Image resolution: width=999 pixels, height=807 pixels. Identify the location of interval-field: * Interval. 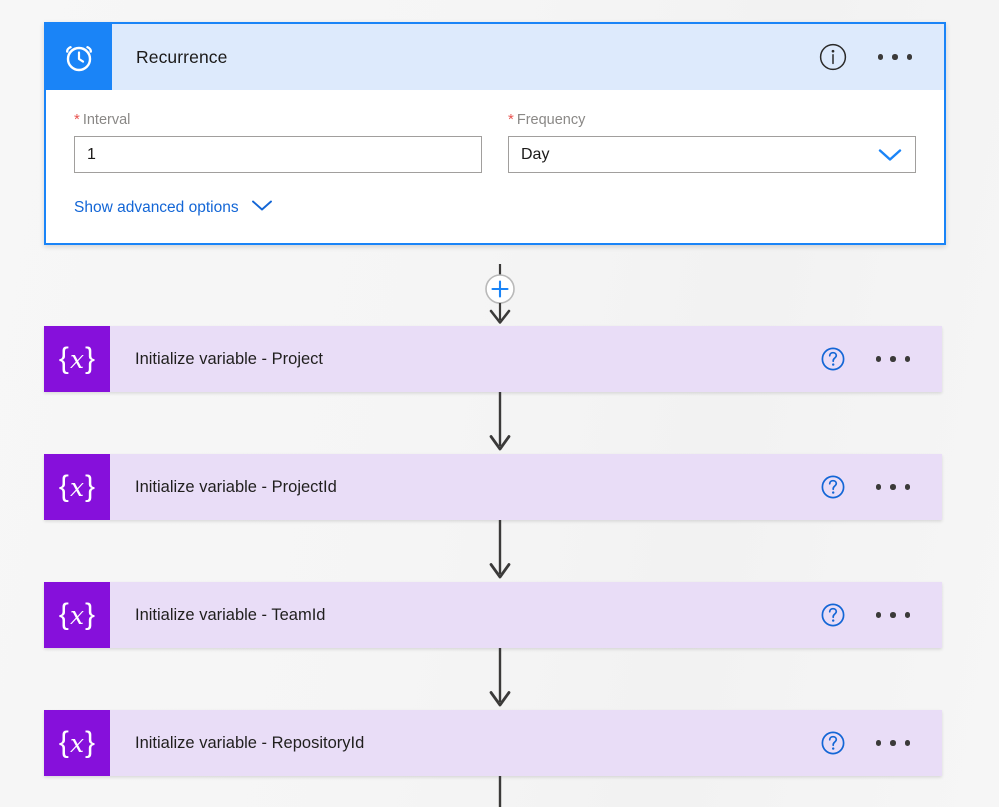
(278, 142).